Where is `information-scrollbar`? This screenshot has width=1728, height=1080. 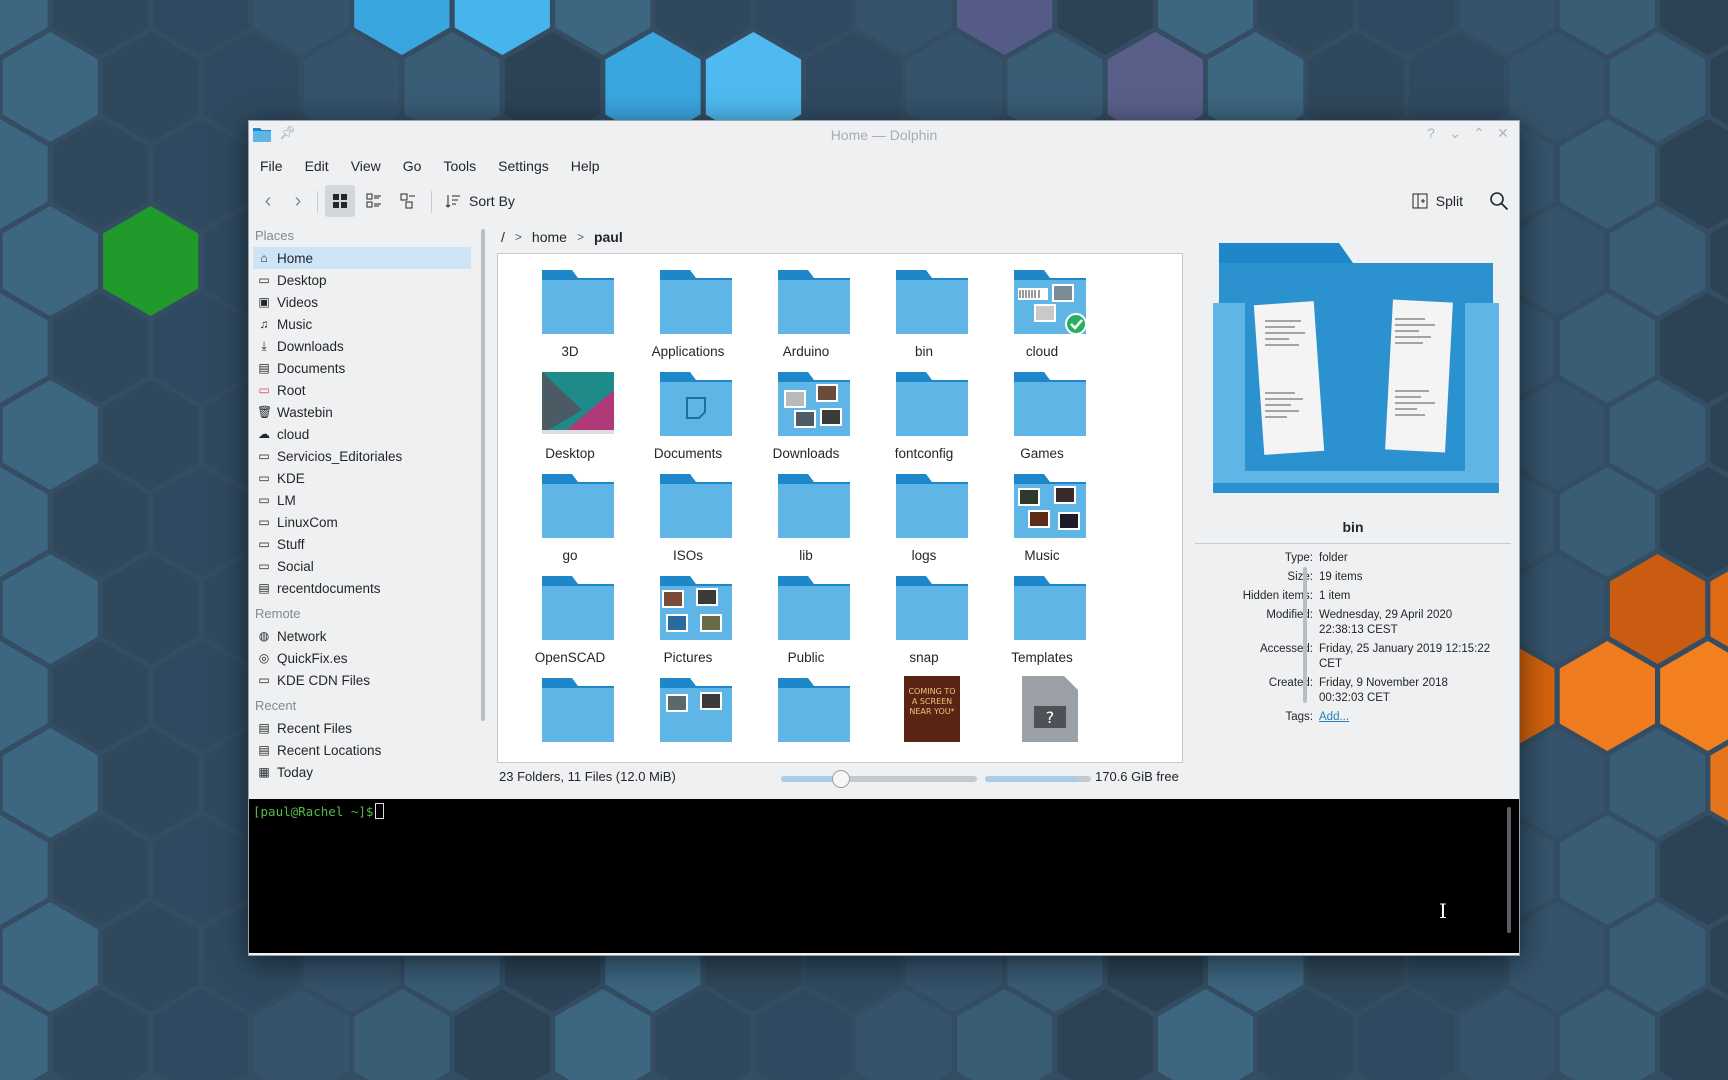
information-scrollbar is located at coordinates (1305, 635).